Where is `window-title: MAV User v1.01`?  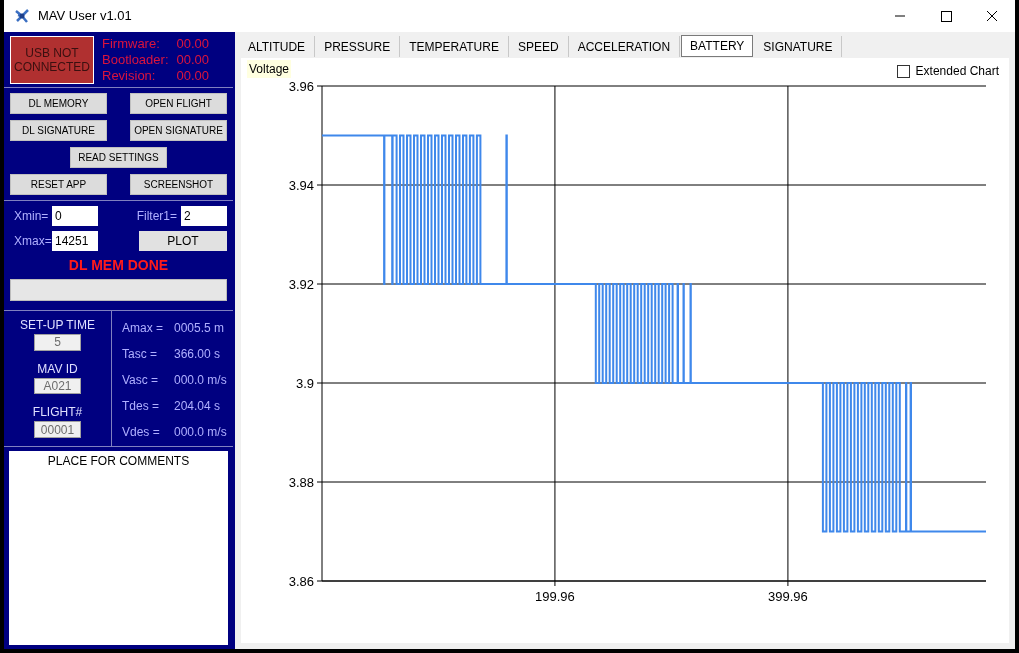 window-title: MAV User v1.01 is located at coordinates (85, 16).